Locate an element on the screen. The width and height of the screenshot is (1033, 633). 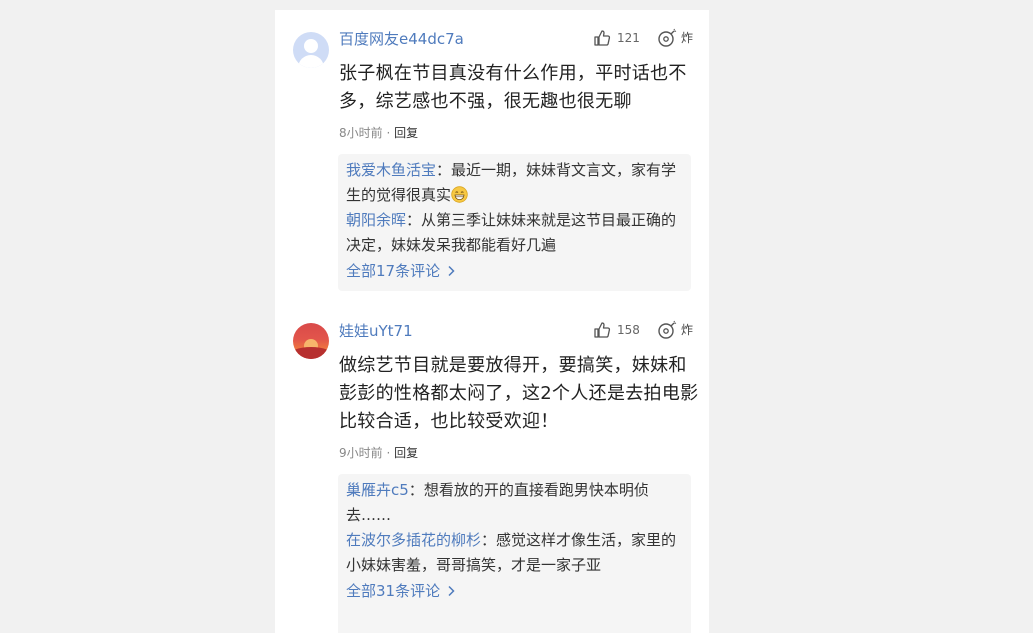
reply-username: 巢雁卉c5 is located at coordinates (377, 490).